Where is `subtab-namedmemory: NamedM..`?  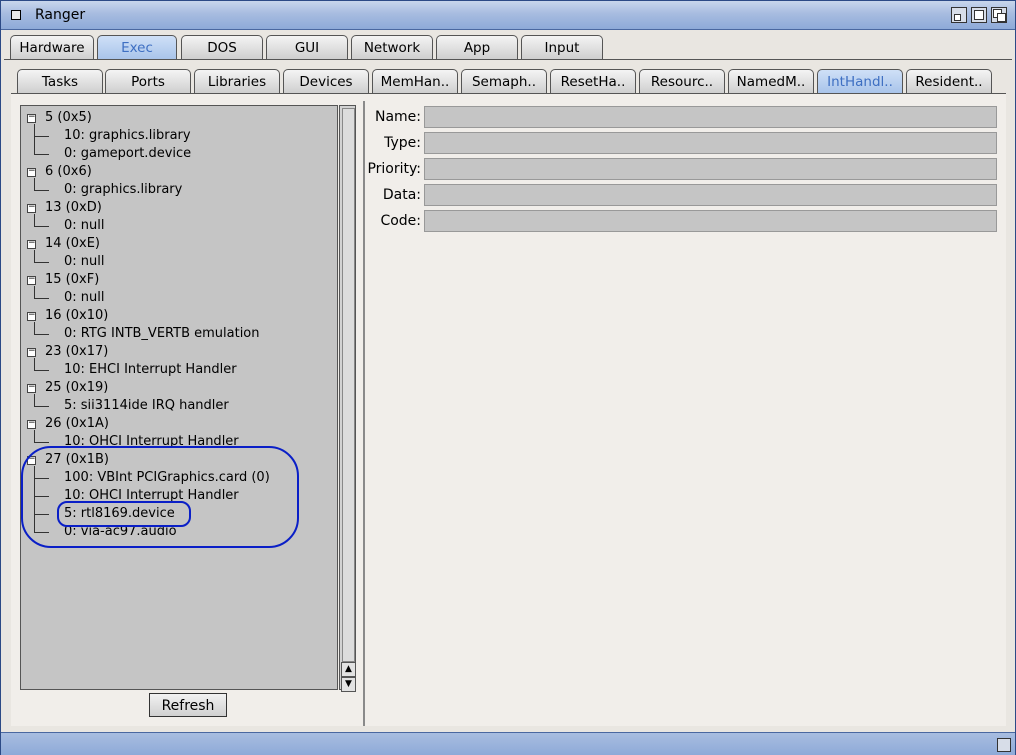
subtab-namedmemory: NamedM.. is located at coordinates (771, 81).